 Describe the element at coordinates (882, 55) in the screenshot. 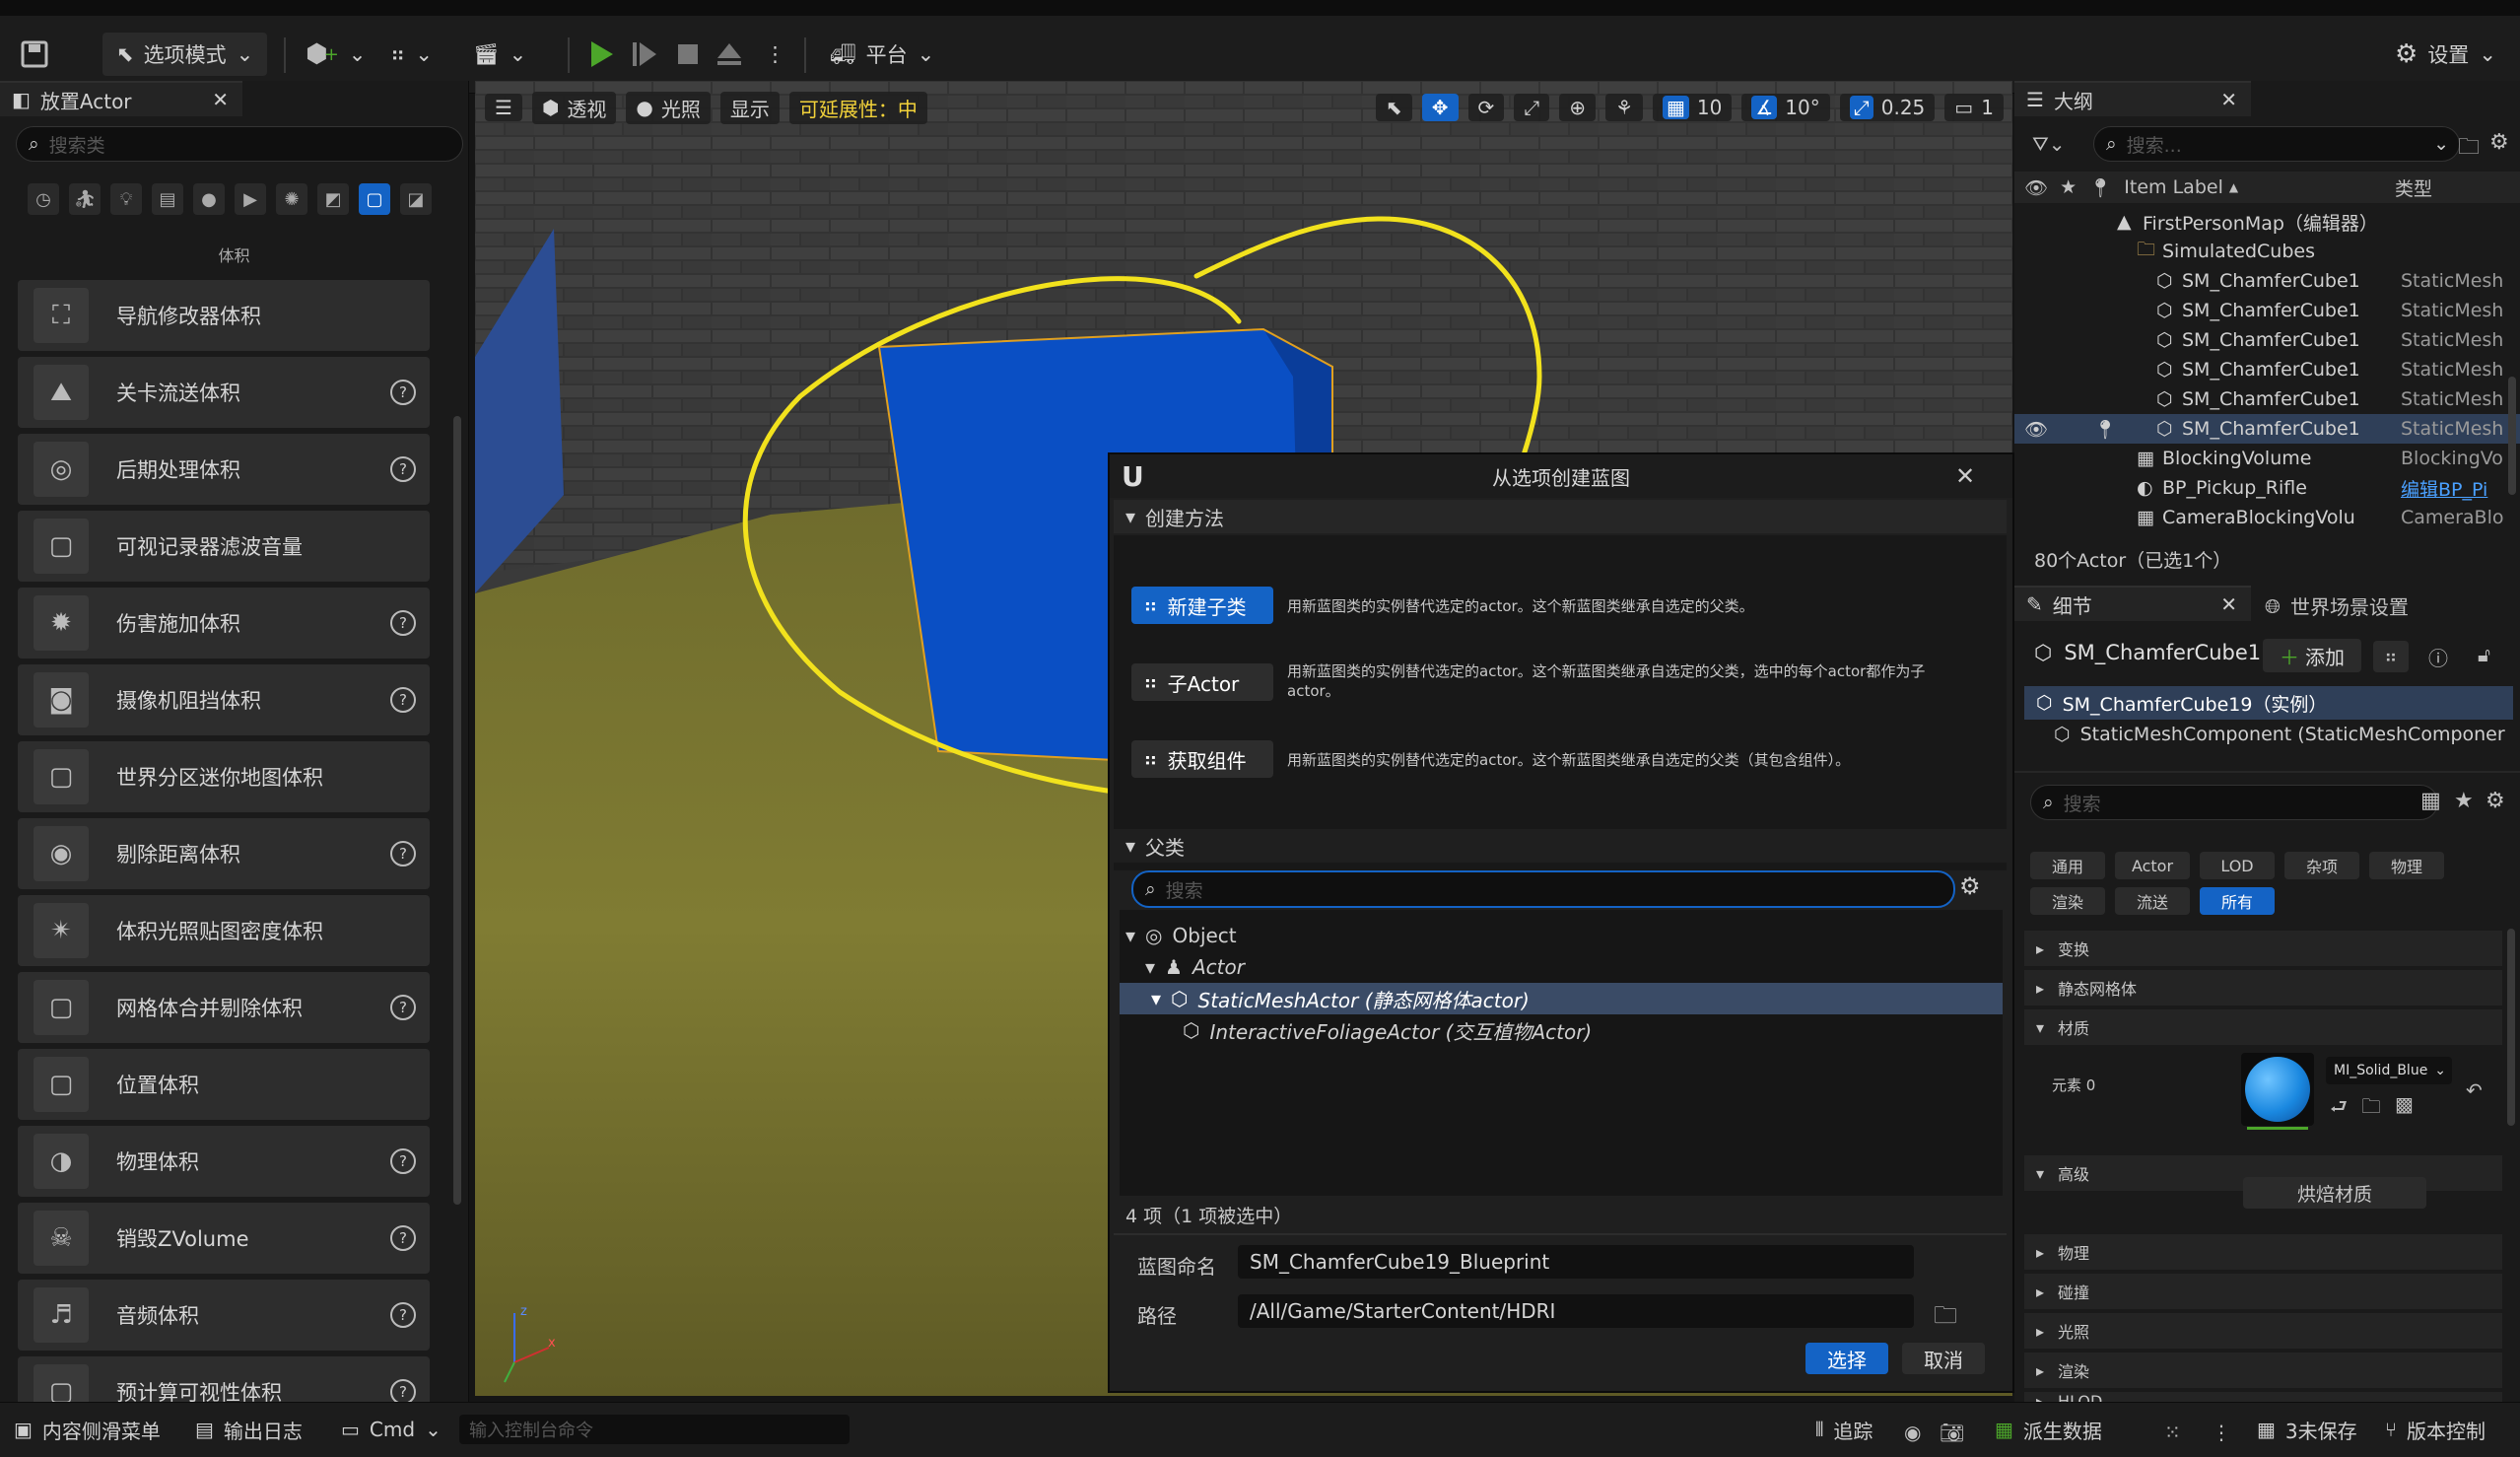

I see `platform-button: 🚚︎ 平台 ⌄` at that location.